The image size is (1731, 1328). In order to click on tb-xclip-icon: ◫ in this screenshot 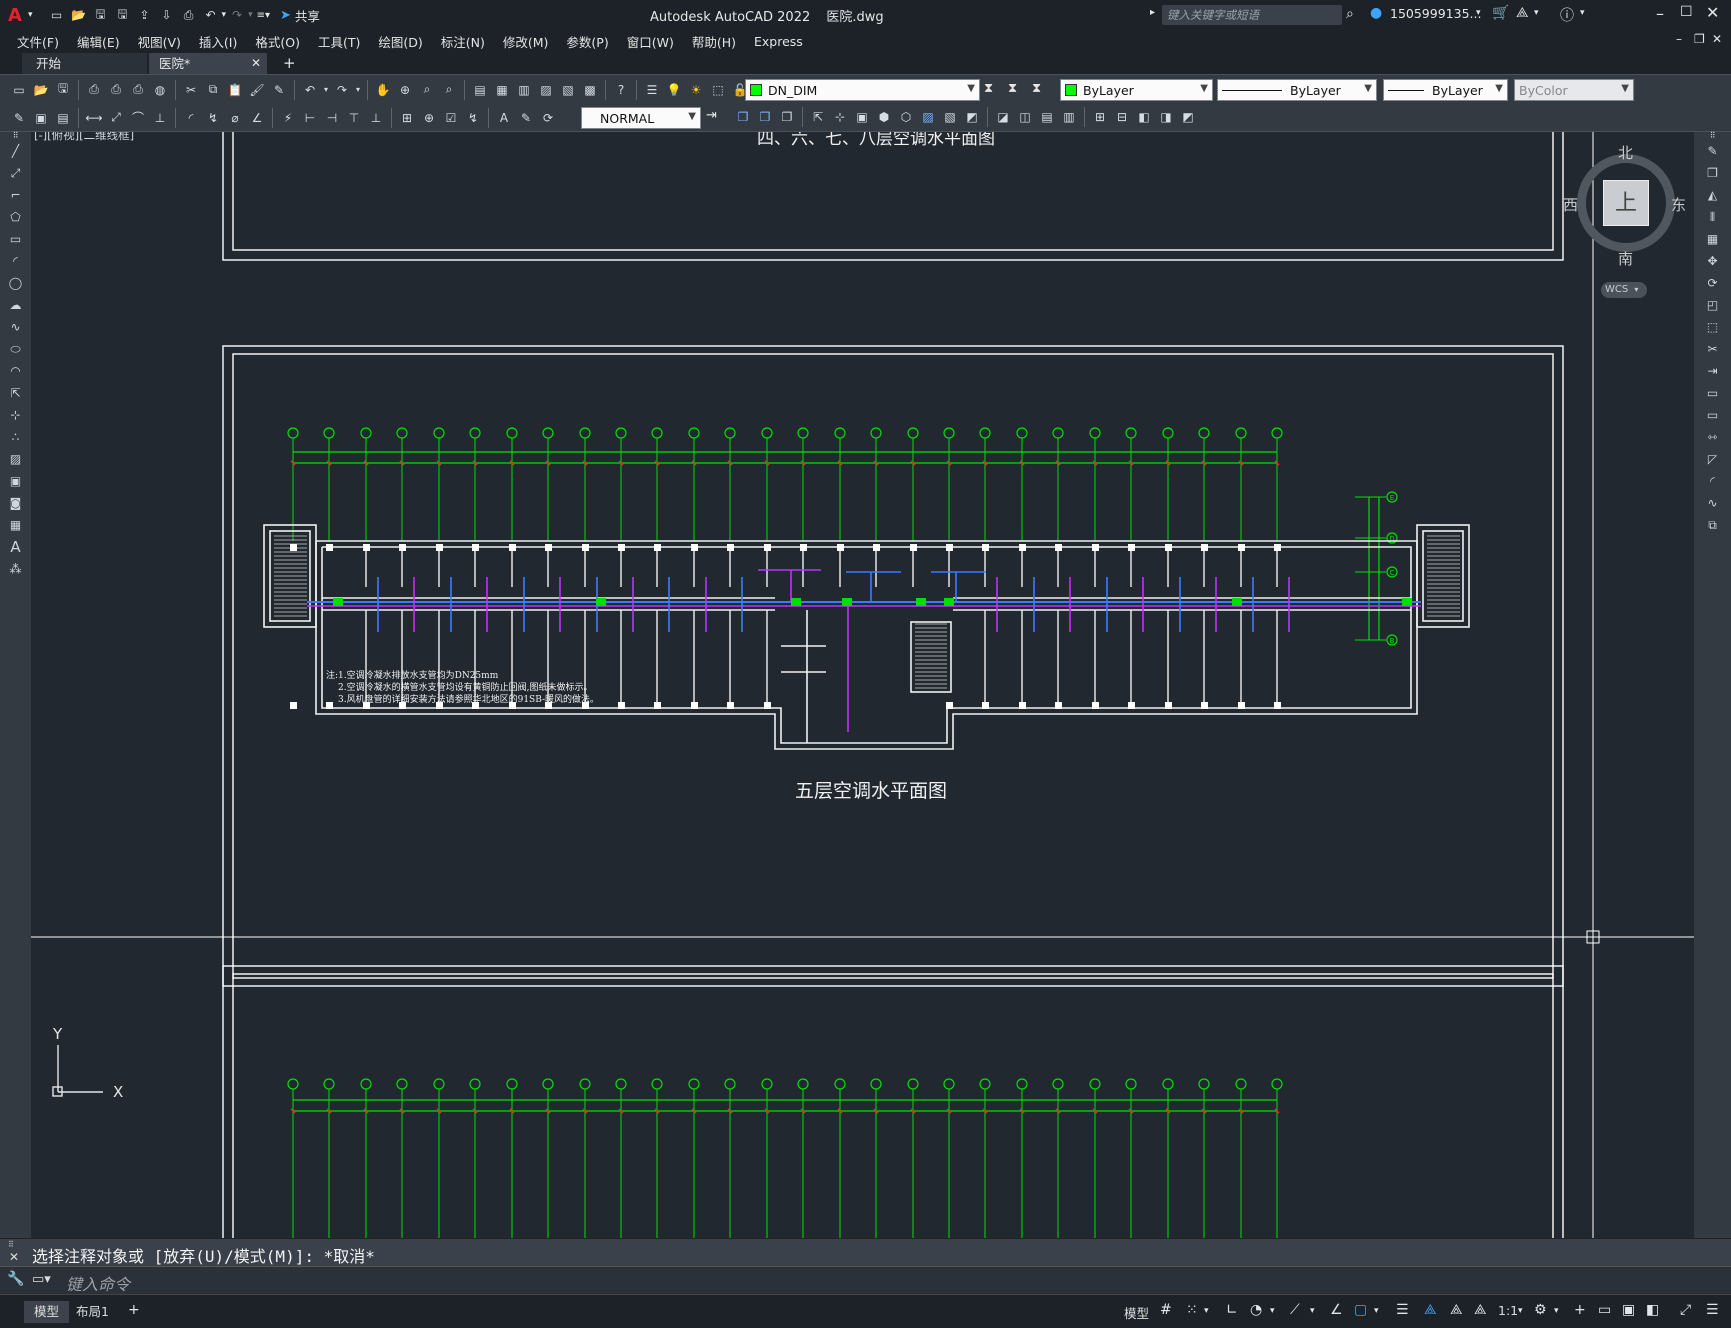, I will do `click(1025, 117)`.